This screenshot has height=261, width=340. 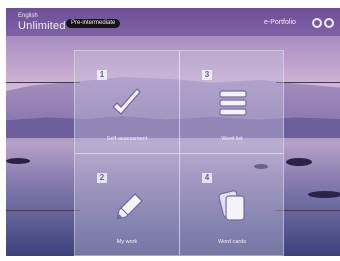 What do you see at coordinates (93, 23) in the screenshot?
I see `level-badge: Pre-intermediate` at bounding box center [93, 23].